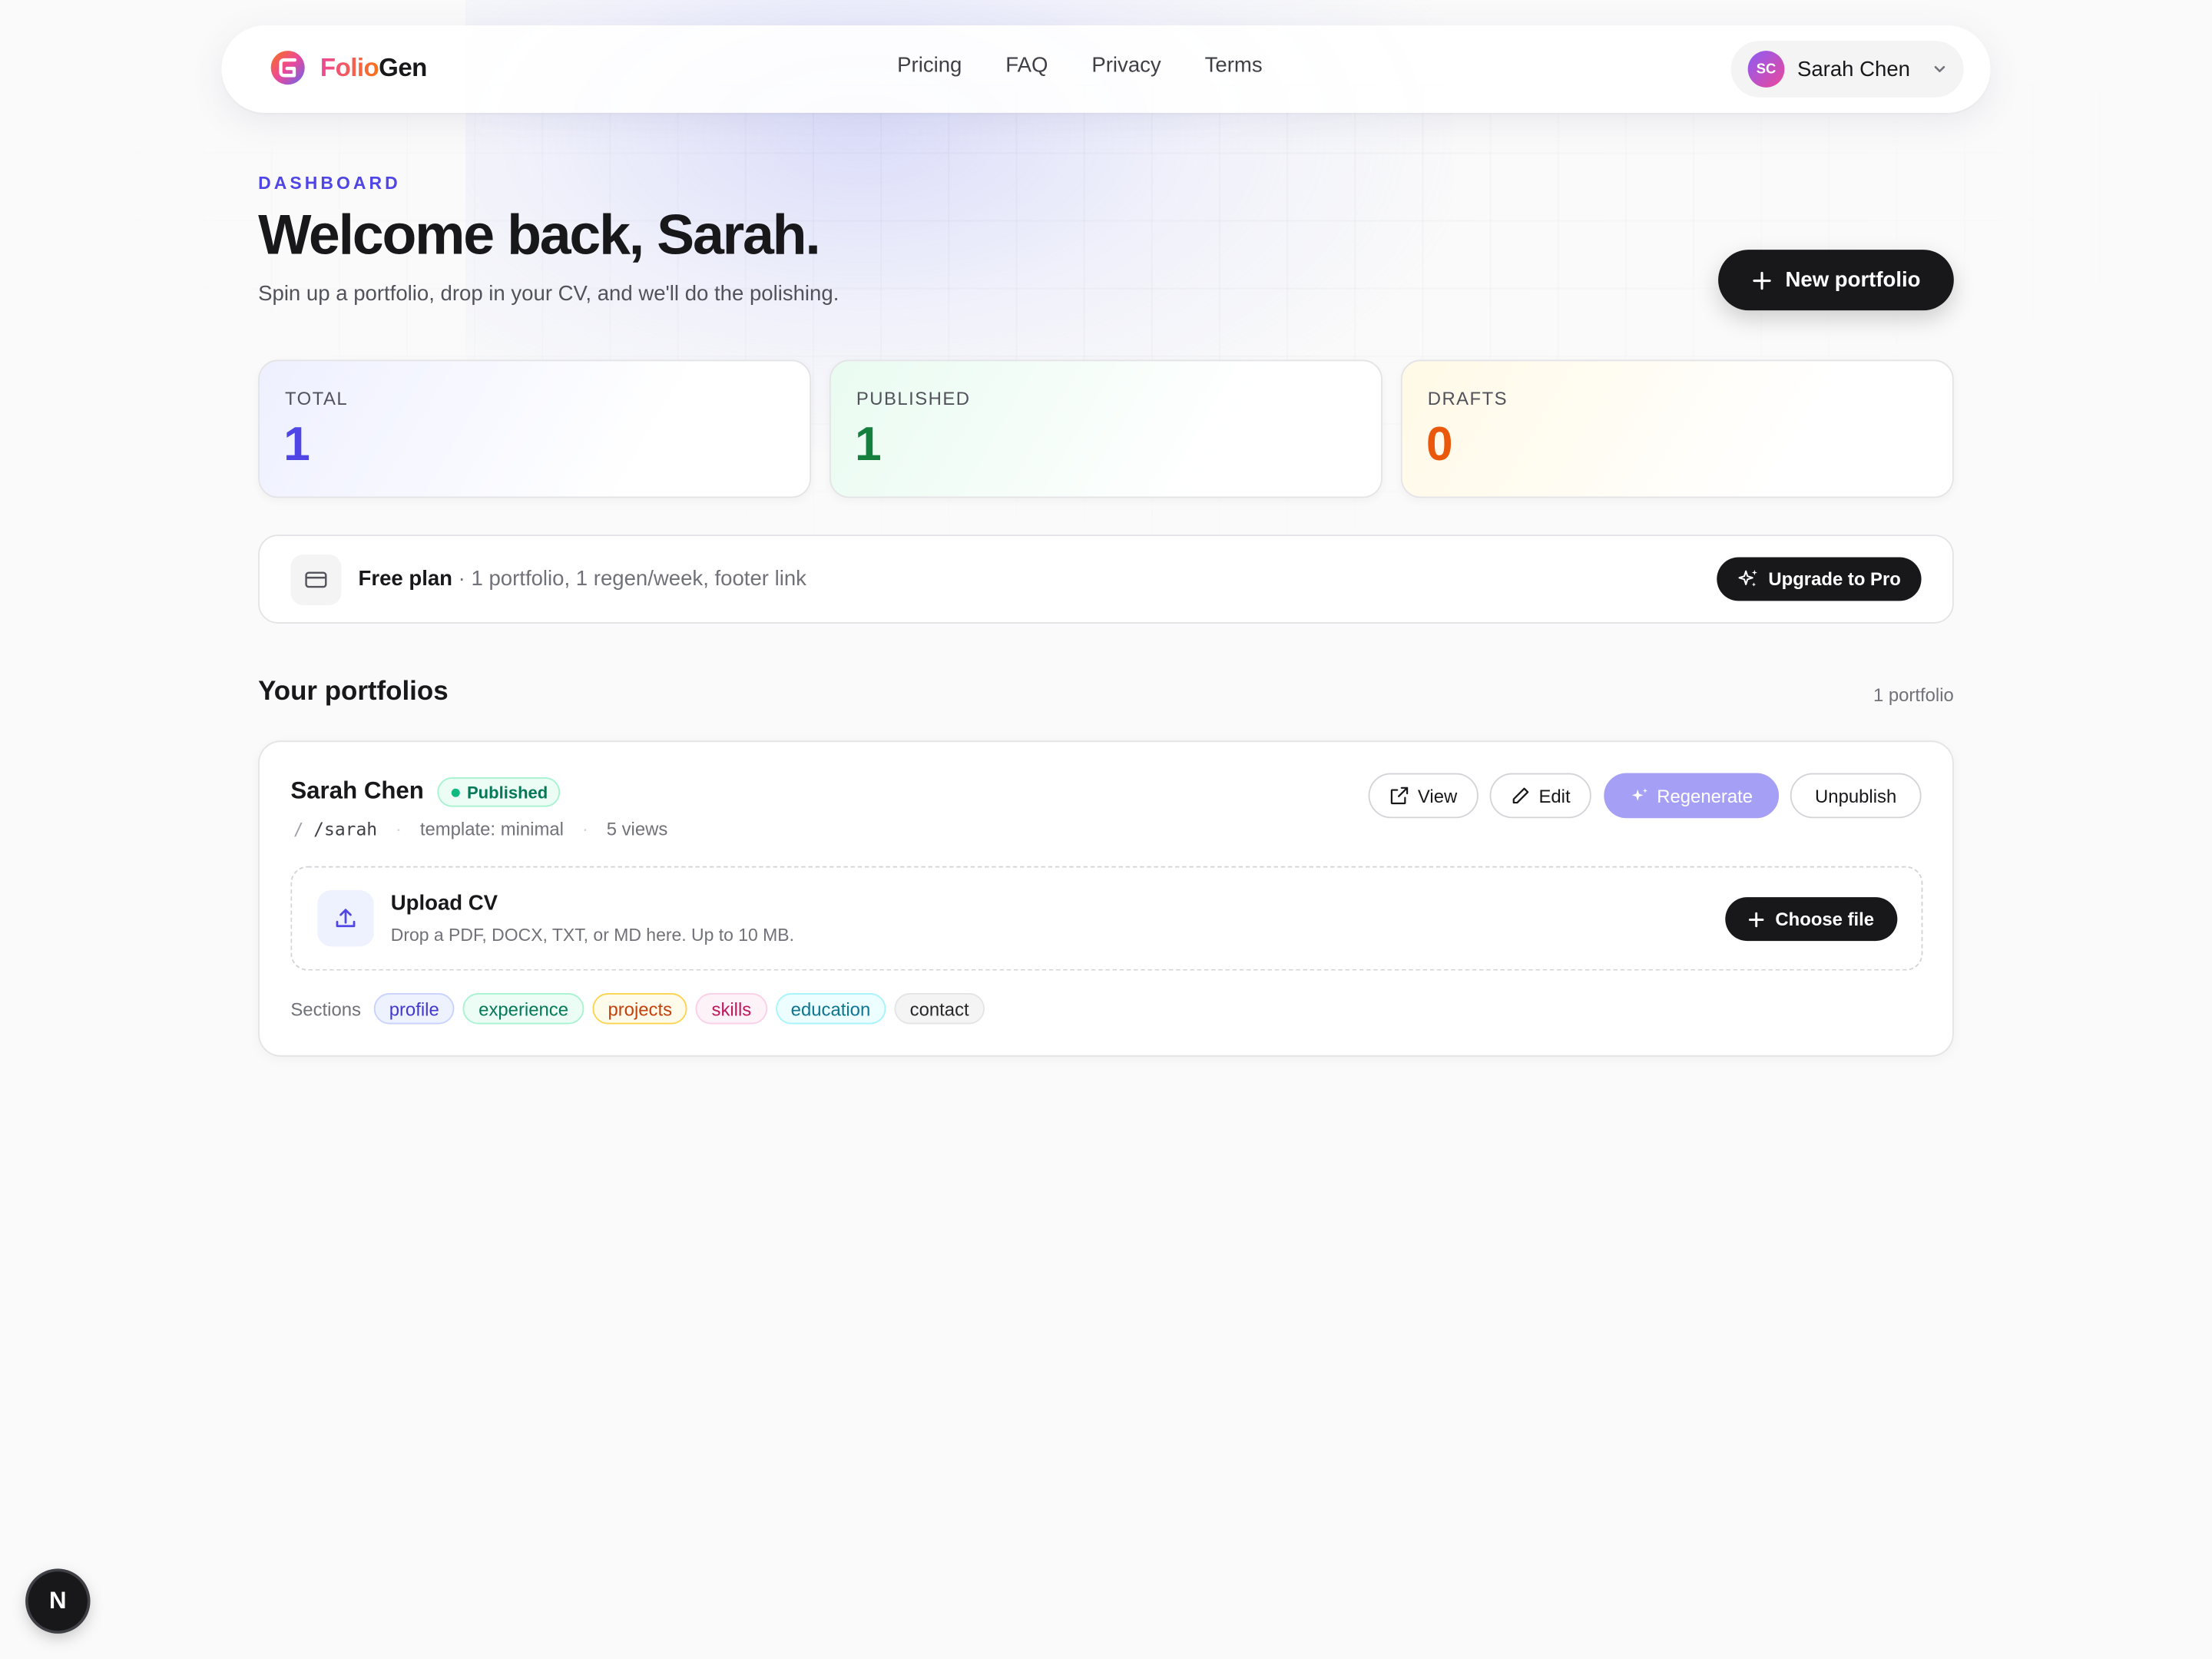 The image size is (2212, 1659). Describe the element at coordinates (523, 1009) in the screenshot. I see `section-chip-experience: experience` at that location.